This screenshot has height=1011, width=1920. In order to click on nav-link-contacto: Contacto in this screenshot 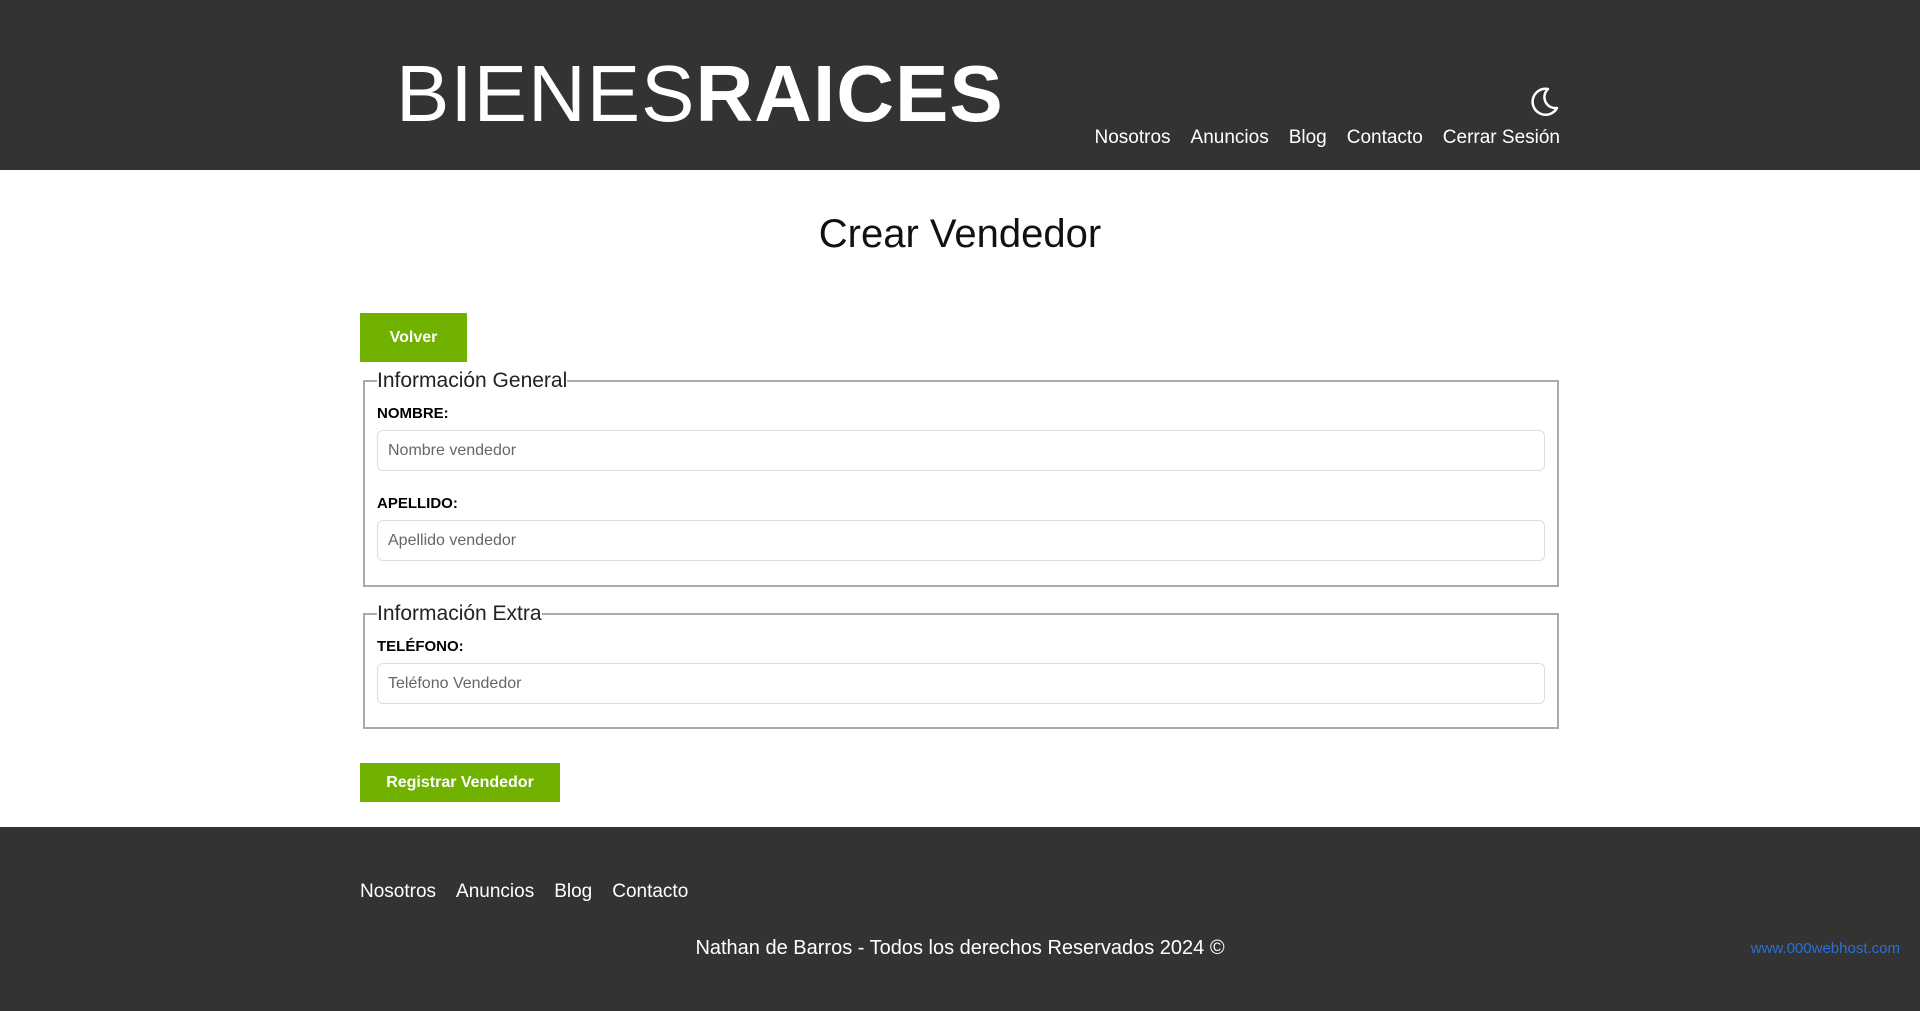, I will do `click(1385, 138)`.